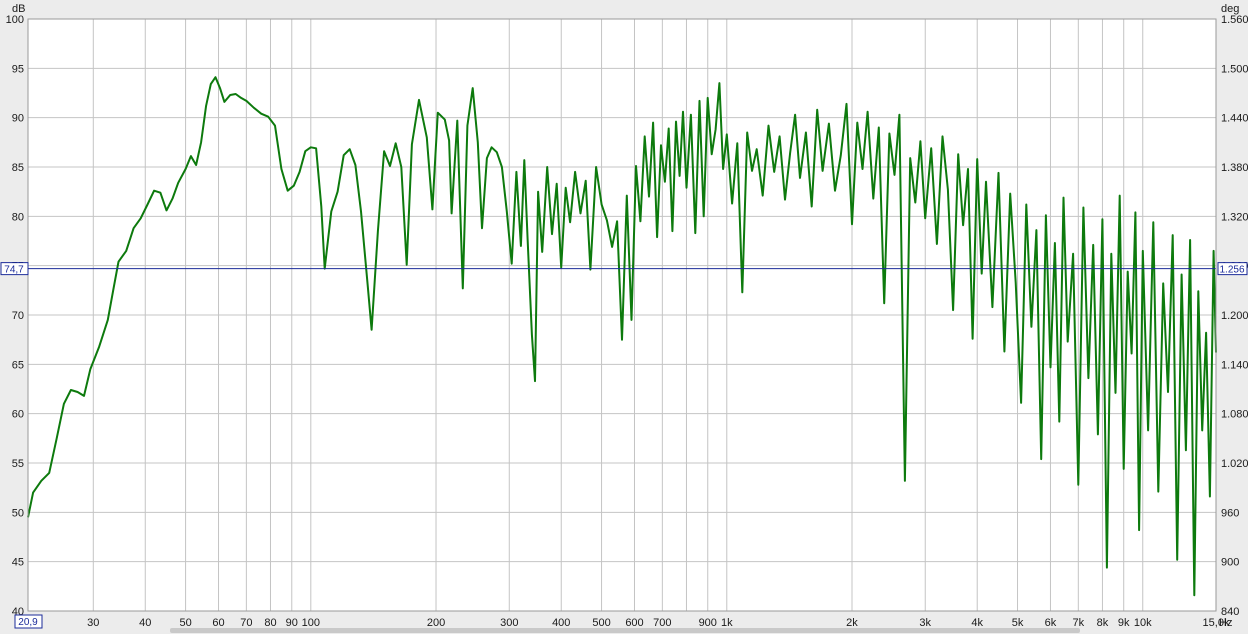 Image resolution: width=1248 pixels, height=634 pixels. What do you see at coordinates (1230, 513) in the screenshot?
I see `y2-tick-label: 960` at bounding box center [1230, 513].